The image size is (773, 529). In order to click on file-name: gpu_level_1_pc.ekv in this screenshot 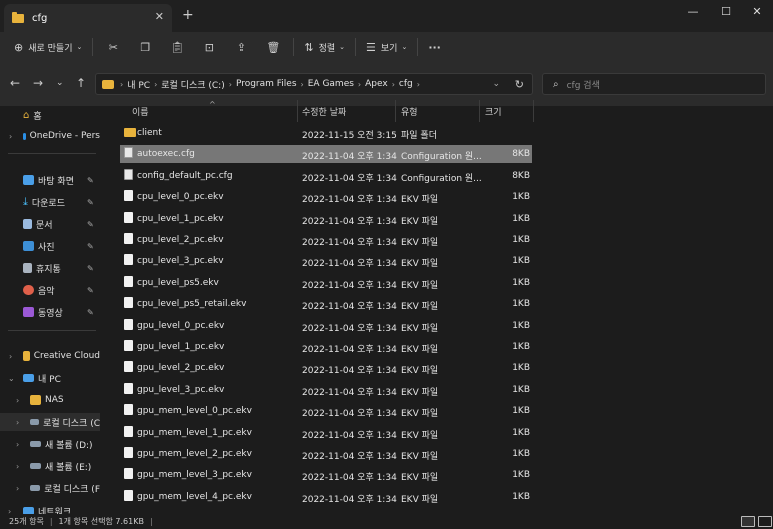, I will do `click(181, 347)`.